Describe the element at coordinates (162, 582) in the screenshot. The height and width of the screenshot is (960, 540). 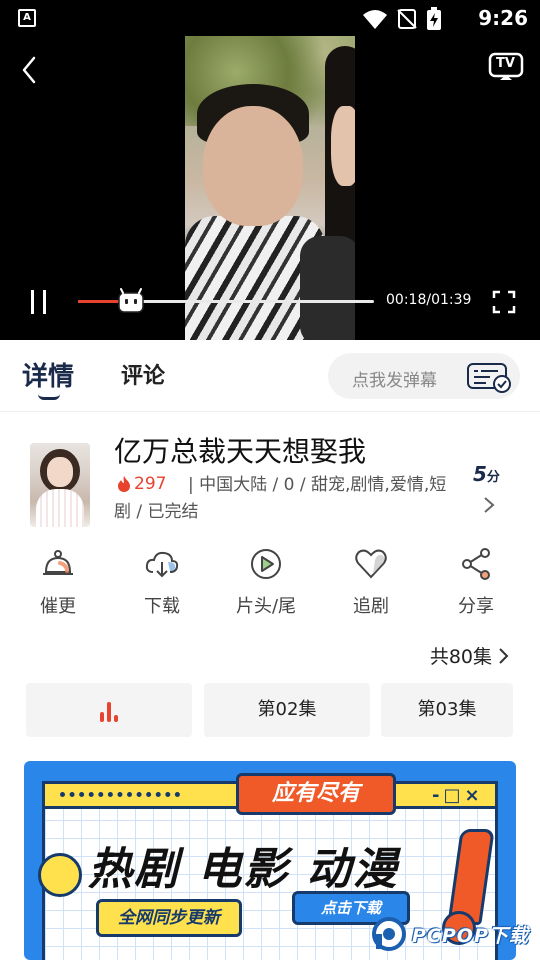
I see `download-button: 下载` at that location.